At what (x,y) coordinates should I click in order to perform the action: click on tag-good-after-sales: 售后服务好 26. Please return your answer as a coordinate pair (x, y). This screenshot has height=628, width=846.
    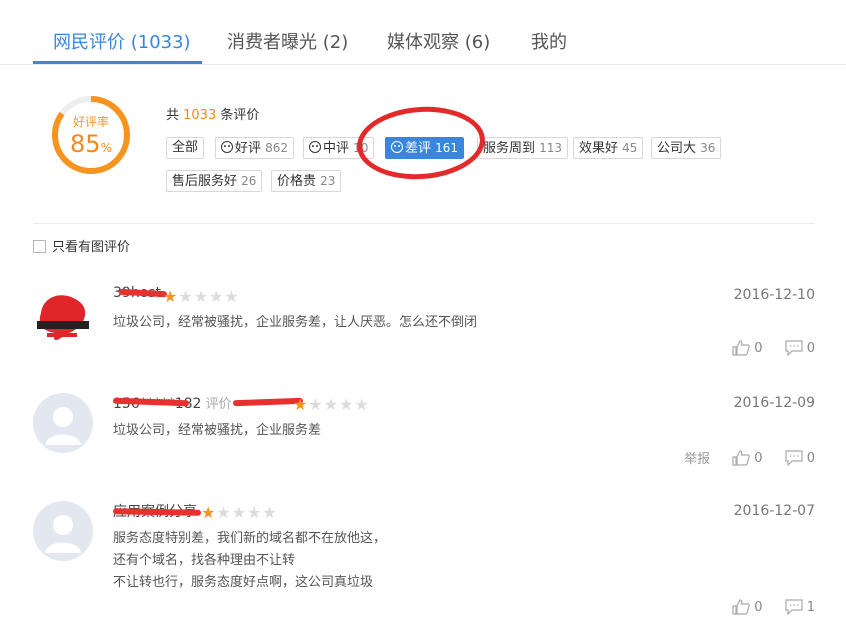
    Looking at the image, I should click on (214, 181).